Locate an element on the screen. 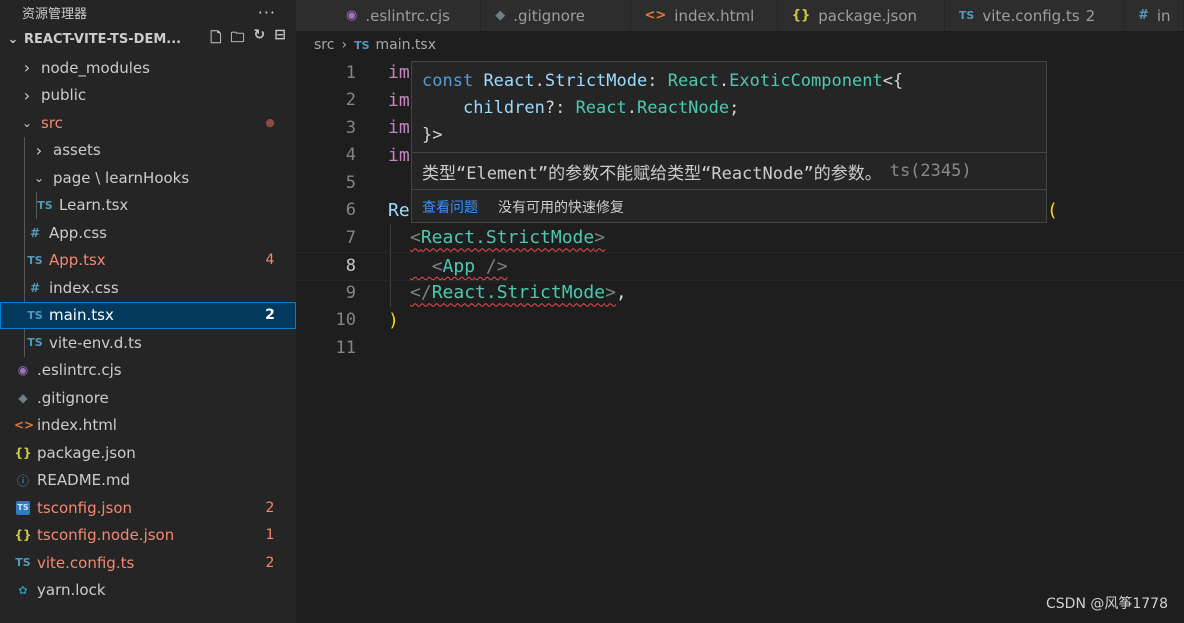 This screenshot has height=623, width=1184. tree-item-label: assets is located at coordinates (77, 150).